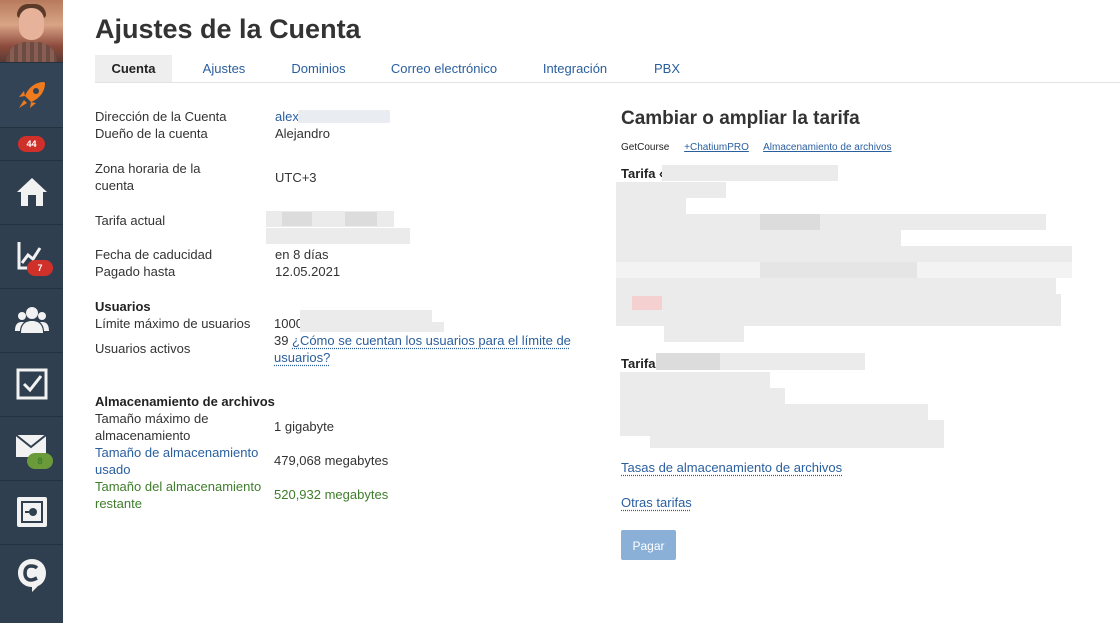 The width and height of the screenshot is (1120, 623). What do you see at coordinates (302, 133) in the screenshot?
I see `account-owner-value: Alejandro` at bounding box center [302, 133].